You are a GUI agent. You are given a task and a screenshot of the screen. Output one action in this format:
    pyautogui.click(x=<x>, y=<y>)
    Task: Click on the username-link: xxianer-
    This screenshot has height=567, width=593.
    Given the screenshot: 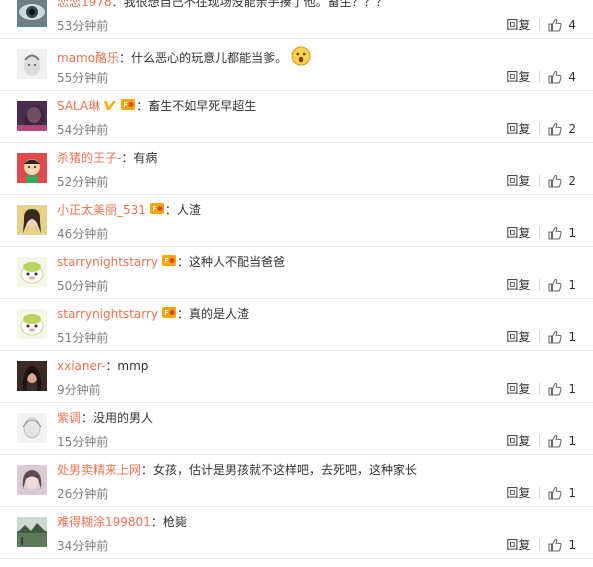 What is the action you would take?
    pyautogui.click(x=81, y=366)
    